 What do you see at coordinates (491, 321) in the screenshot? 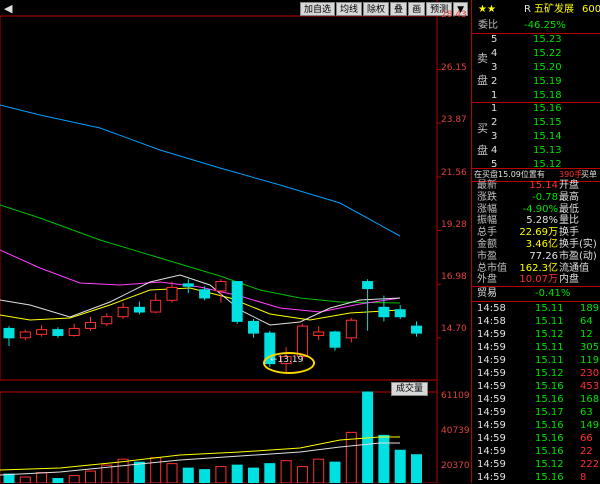
I see `trade-time: 14:58` at bounding box center [491, 321].